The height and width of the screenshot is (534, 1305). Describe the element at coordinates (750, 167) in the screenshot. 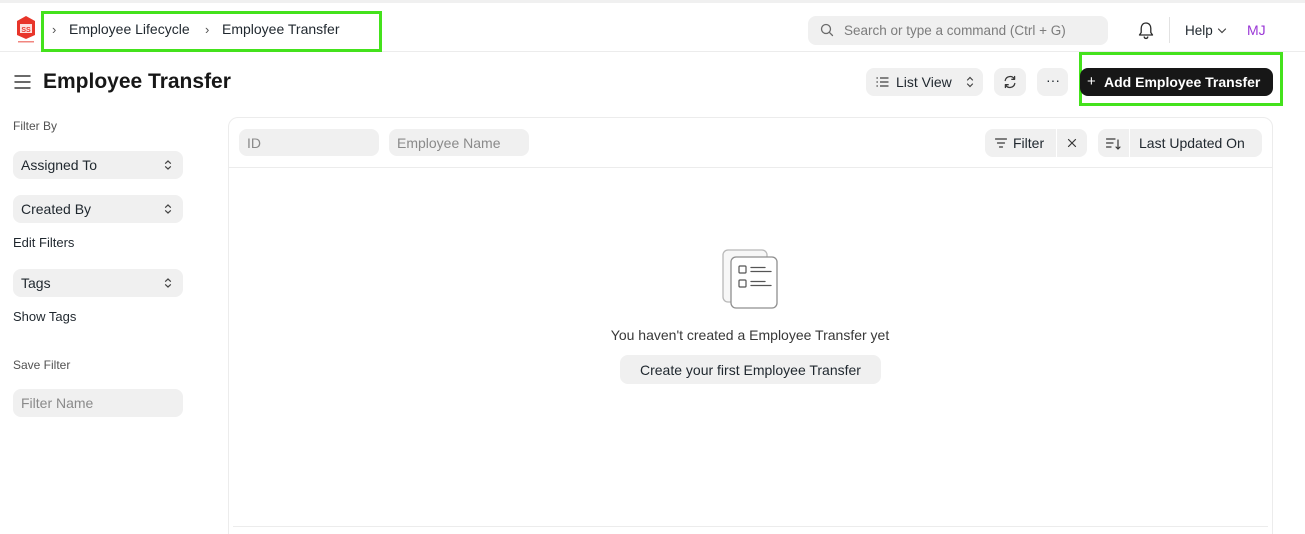

I see `list-header-divider` at that location.